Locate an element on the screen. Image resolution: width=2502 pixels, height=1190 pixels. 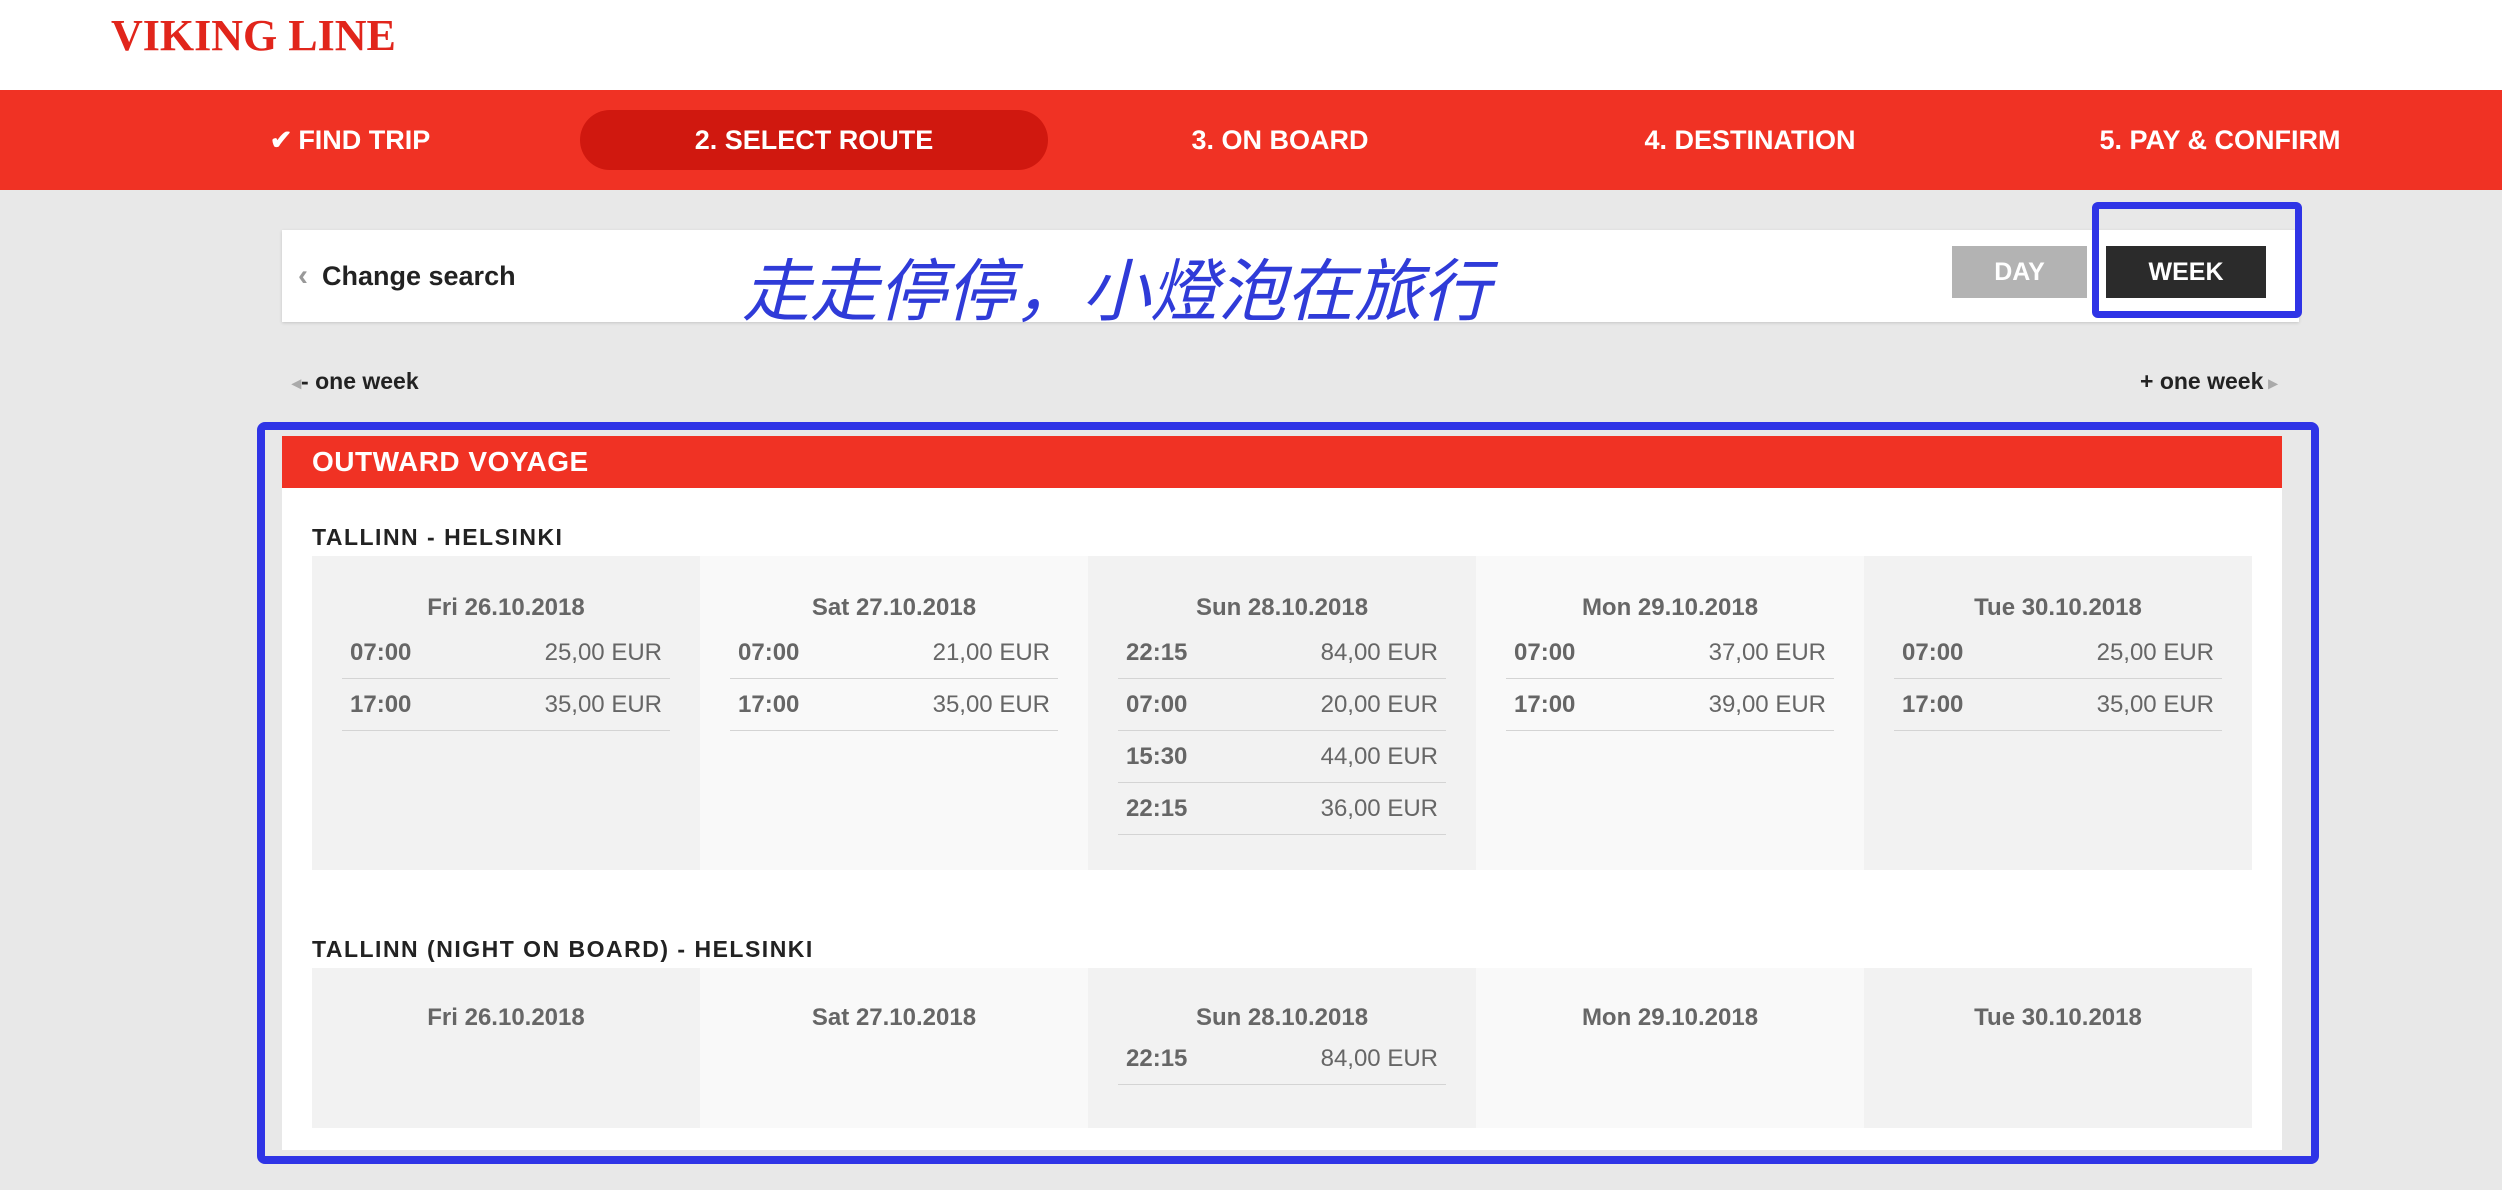
step-select-route: 2. SELECT ROUTE is located at coordinates (814, 140).